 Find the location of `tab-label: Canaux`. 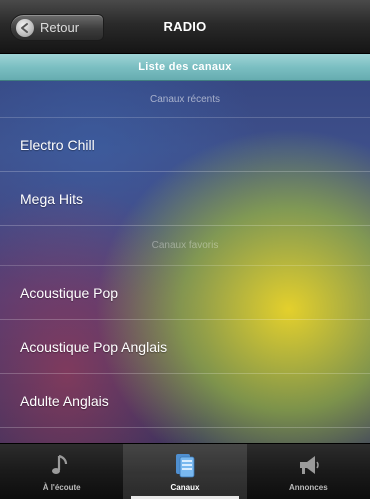

tab-label: Canaux is located at coordinates (185, 487).